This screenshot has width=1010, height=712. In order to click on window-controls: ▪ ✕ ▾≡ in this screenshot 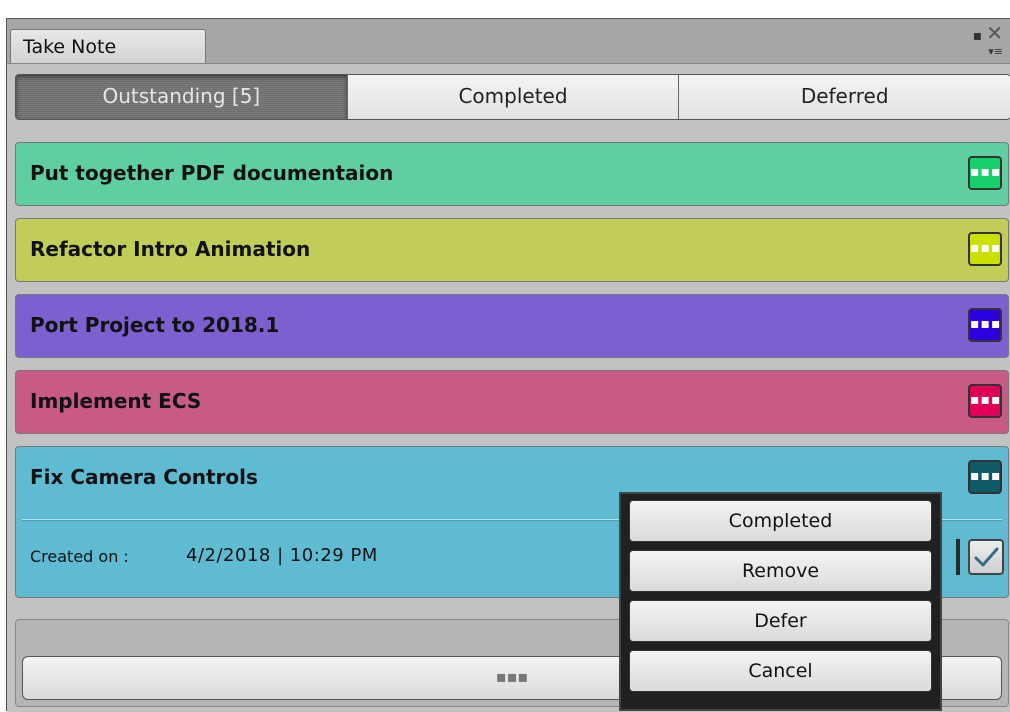, I will do `click(988, 41)`.